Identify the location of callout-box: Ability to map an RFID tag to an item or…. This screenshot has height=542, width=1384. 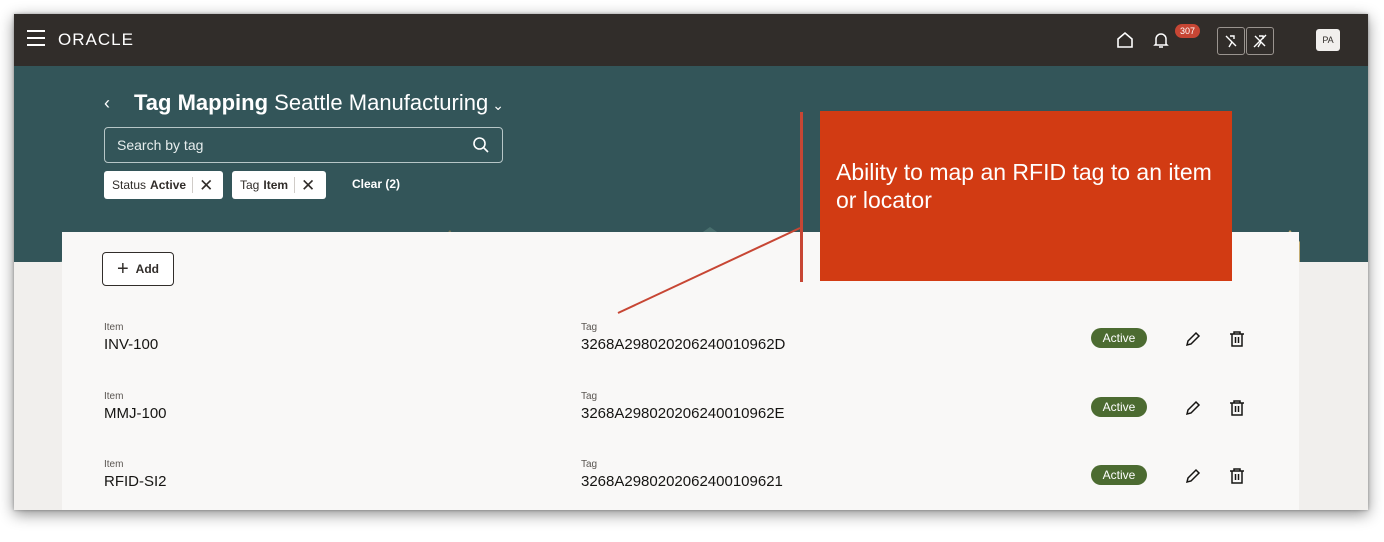
(1026, 196).